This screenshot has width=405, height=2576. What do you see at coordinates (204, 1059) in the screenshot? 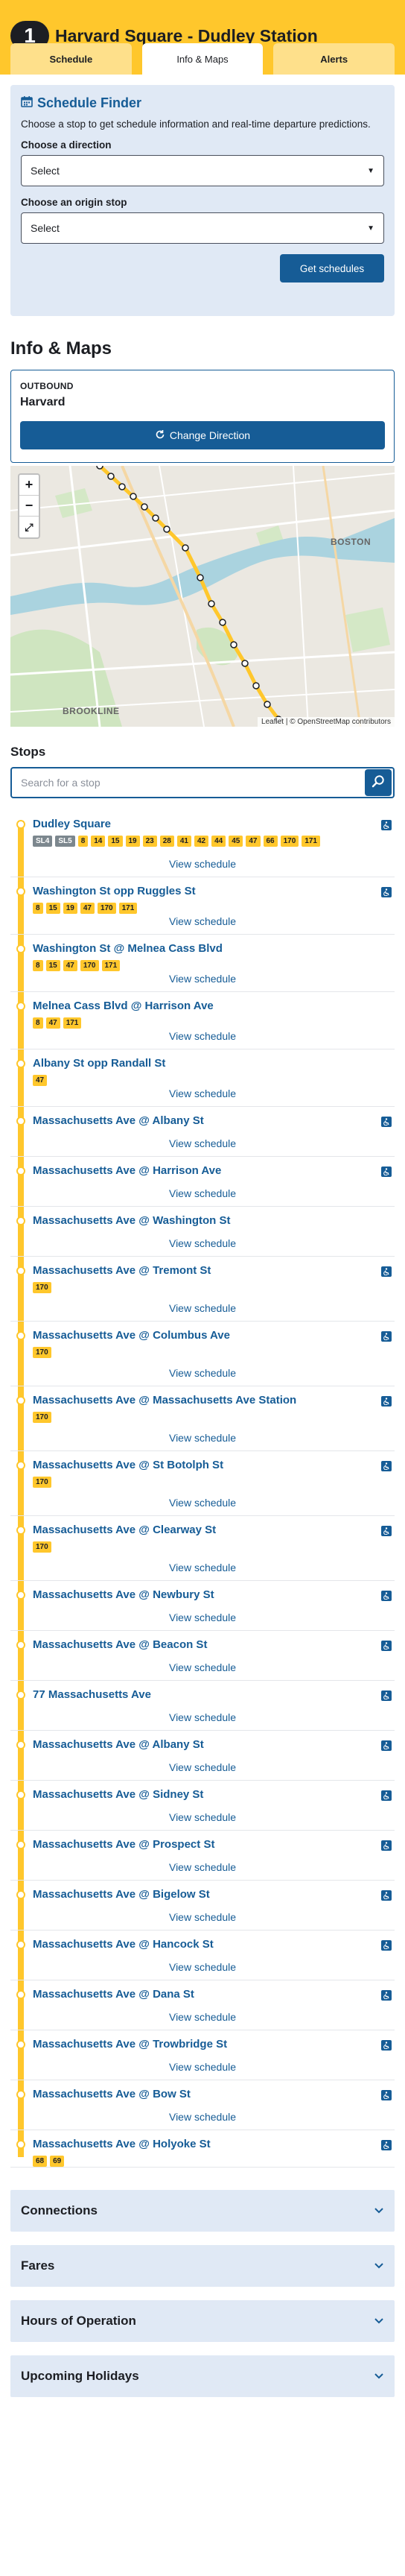
I see `stop-name-link: Albany St opp Randall St` at bounding box center [204, 1059].